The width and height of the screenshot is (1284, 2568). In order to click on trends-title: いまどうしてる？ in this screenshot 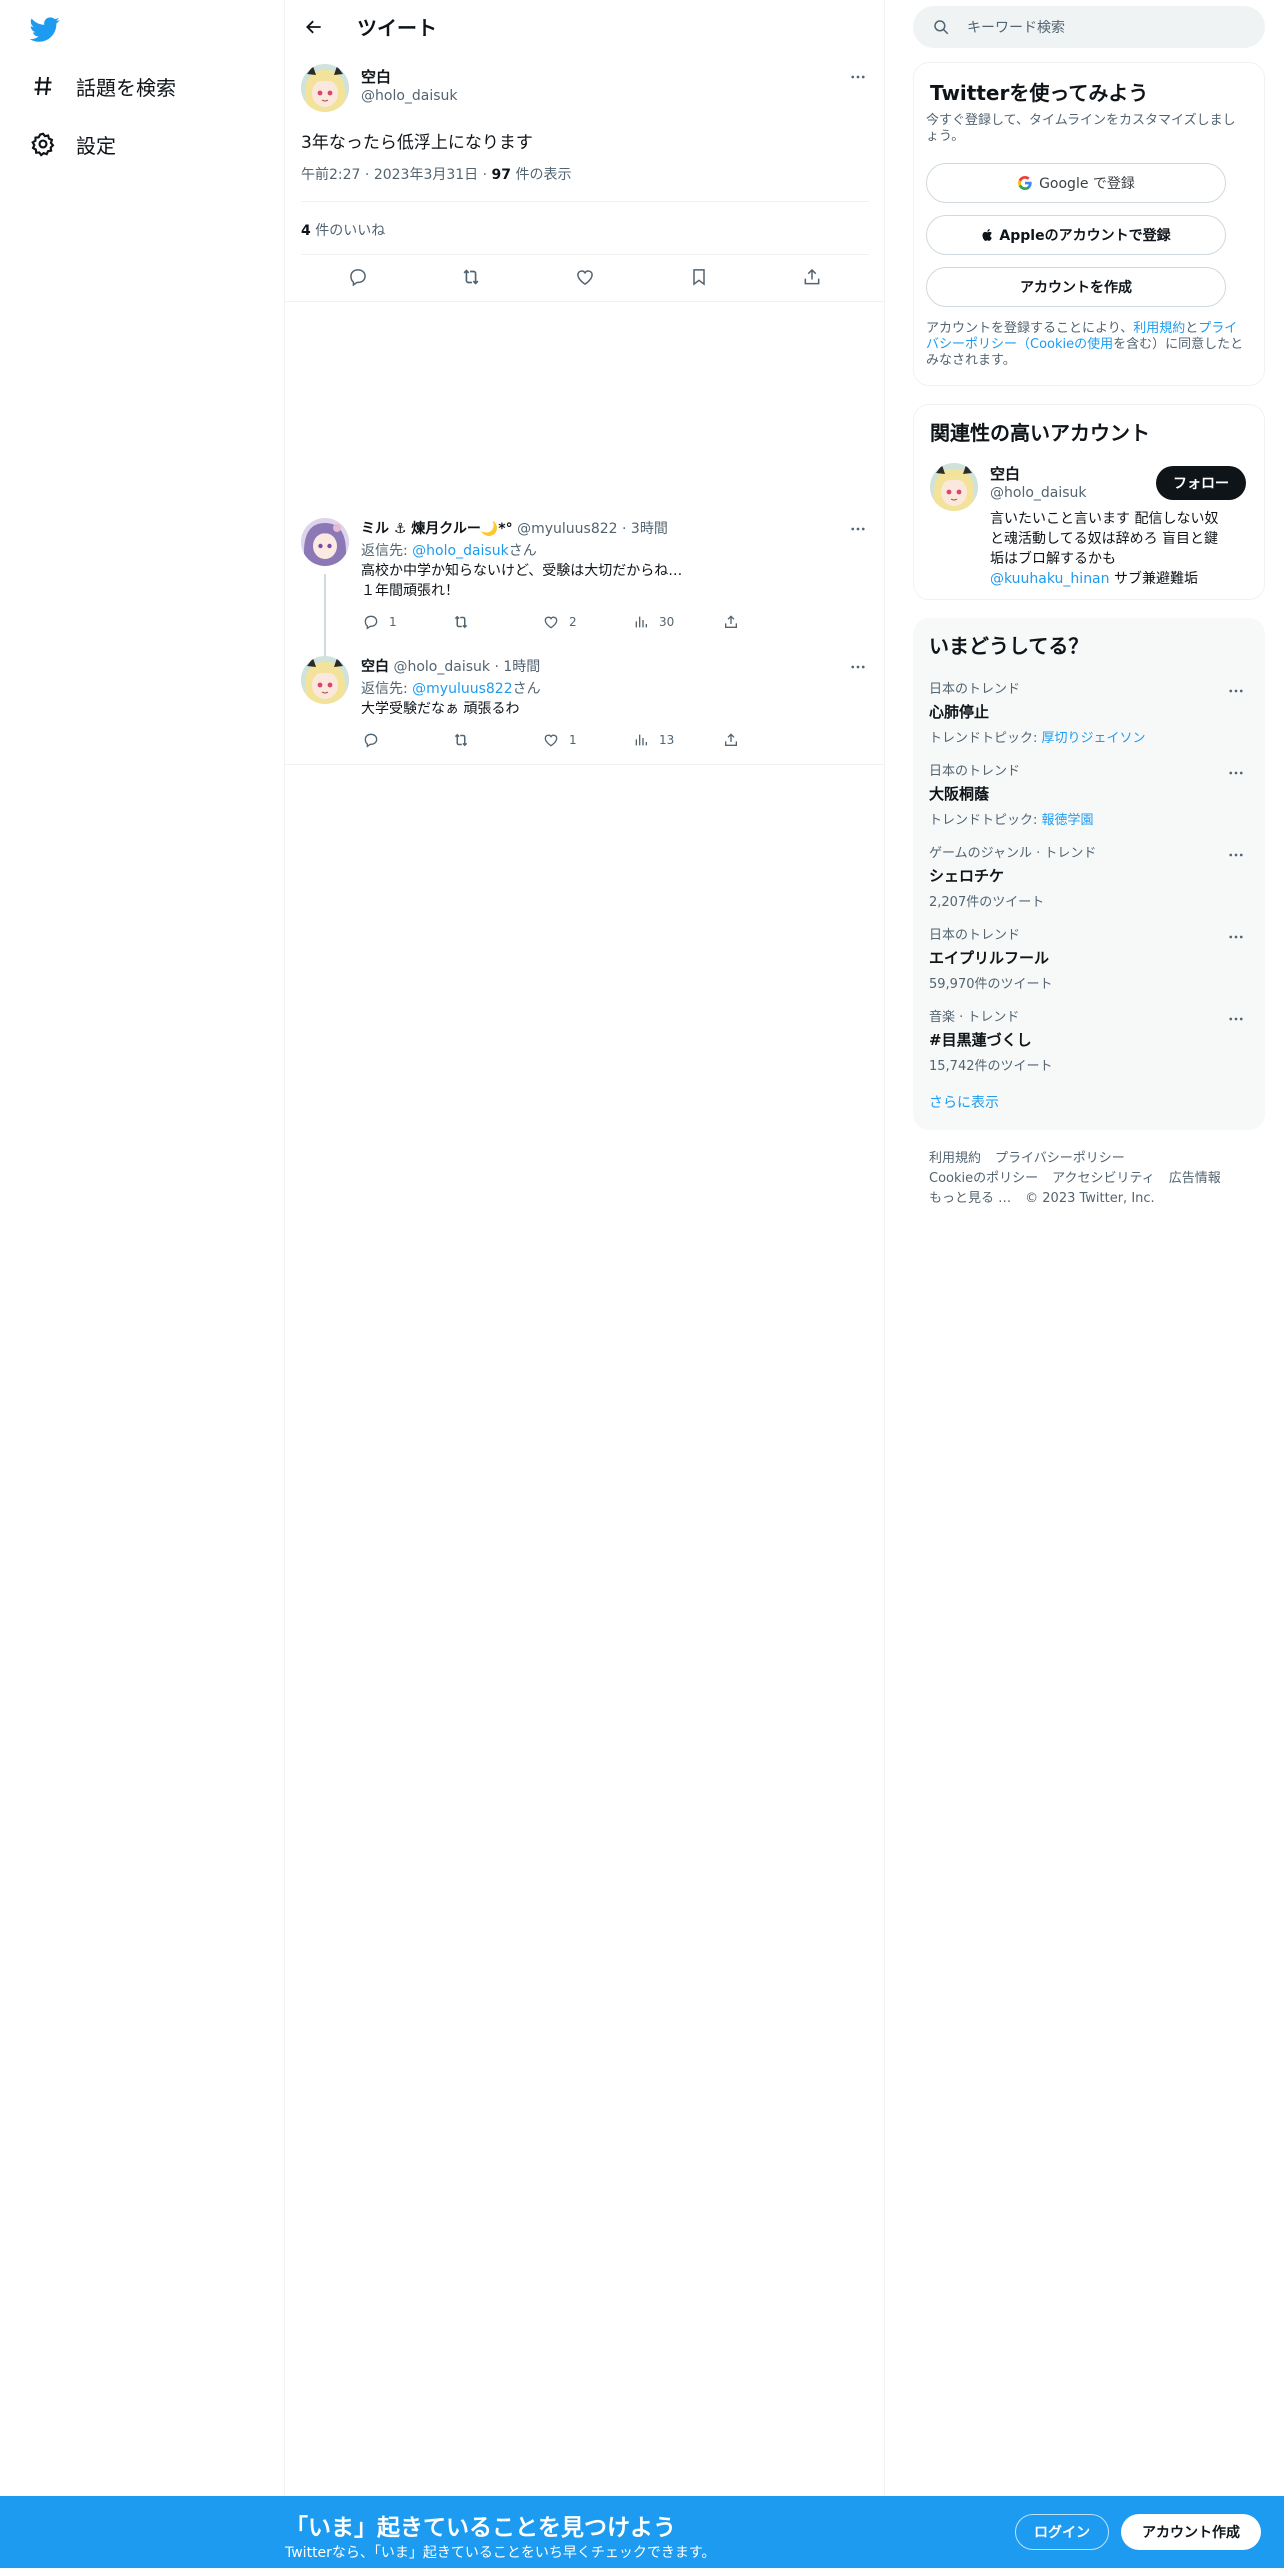, I will do `click(1009, 646)`.